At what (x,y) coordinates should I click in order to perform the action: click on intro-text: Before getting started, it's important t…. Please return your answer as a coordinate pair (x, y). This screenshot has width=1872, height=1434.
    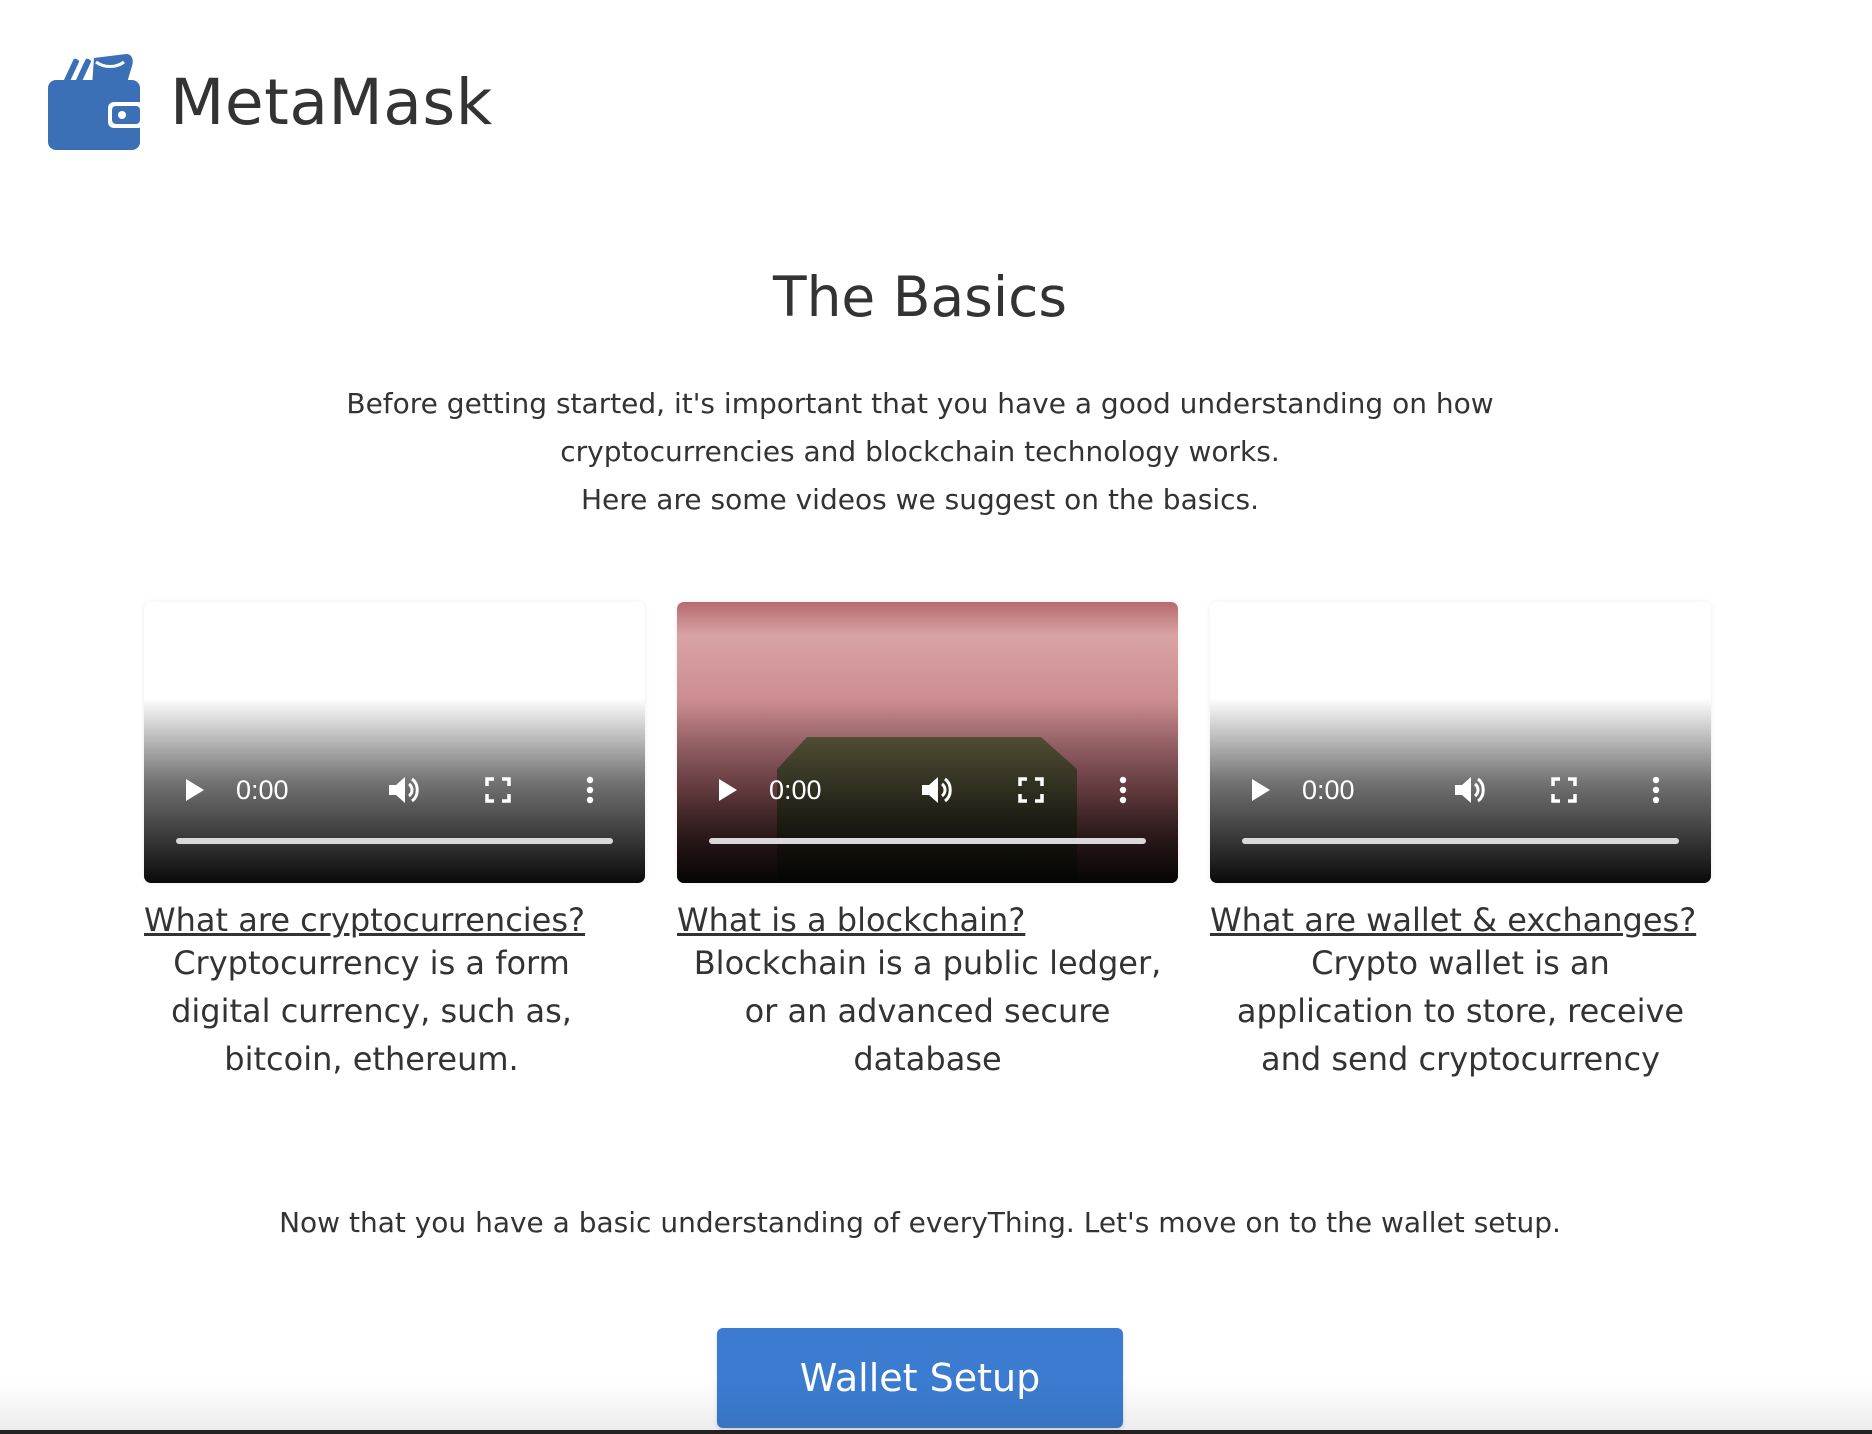
    Looking at the image, I should click on (920, 452).